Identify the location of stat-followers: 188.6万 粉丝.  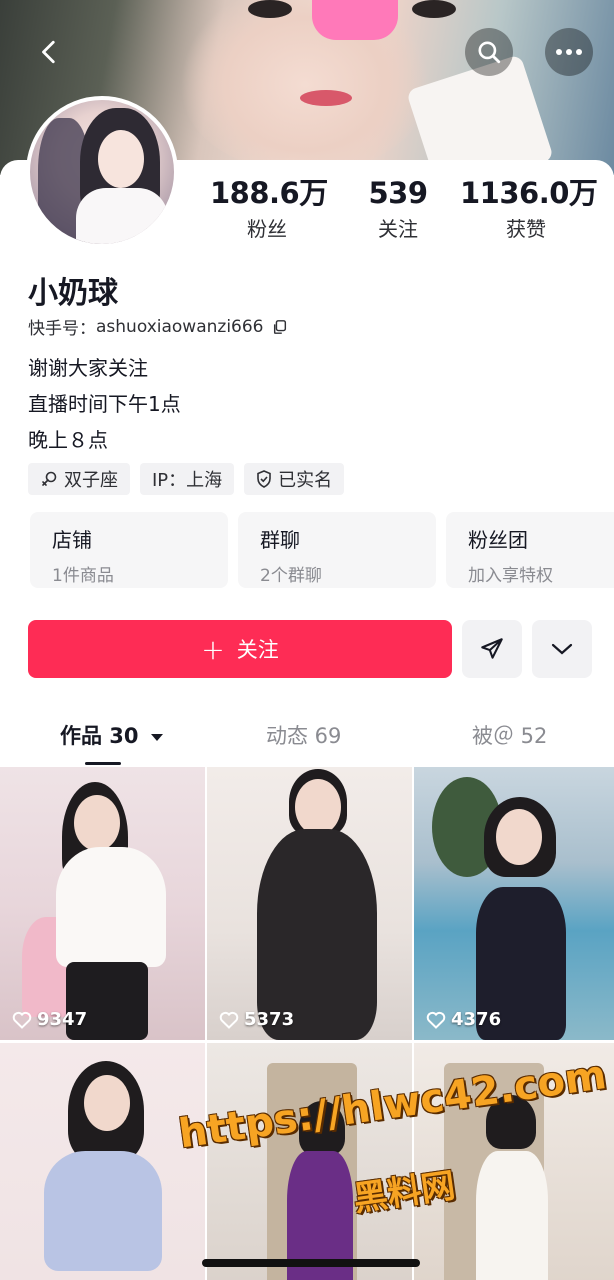
(269, 208).